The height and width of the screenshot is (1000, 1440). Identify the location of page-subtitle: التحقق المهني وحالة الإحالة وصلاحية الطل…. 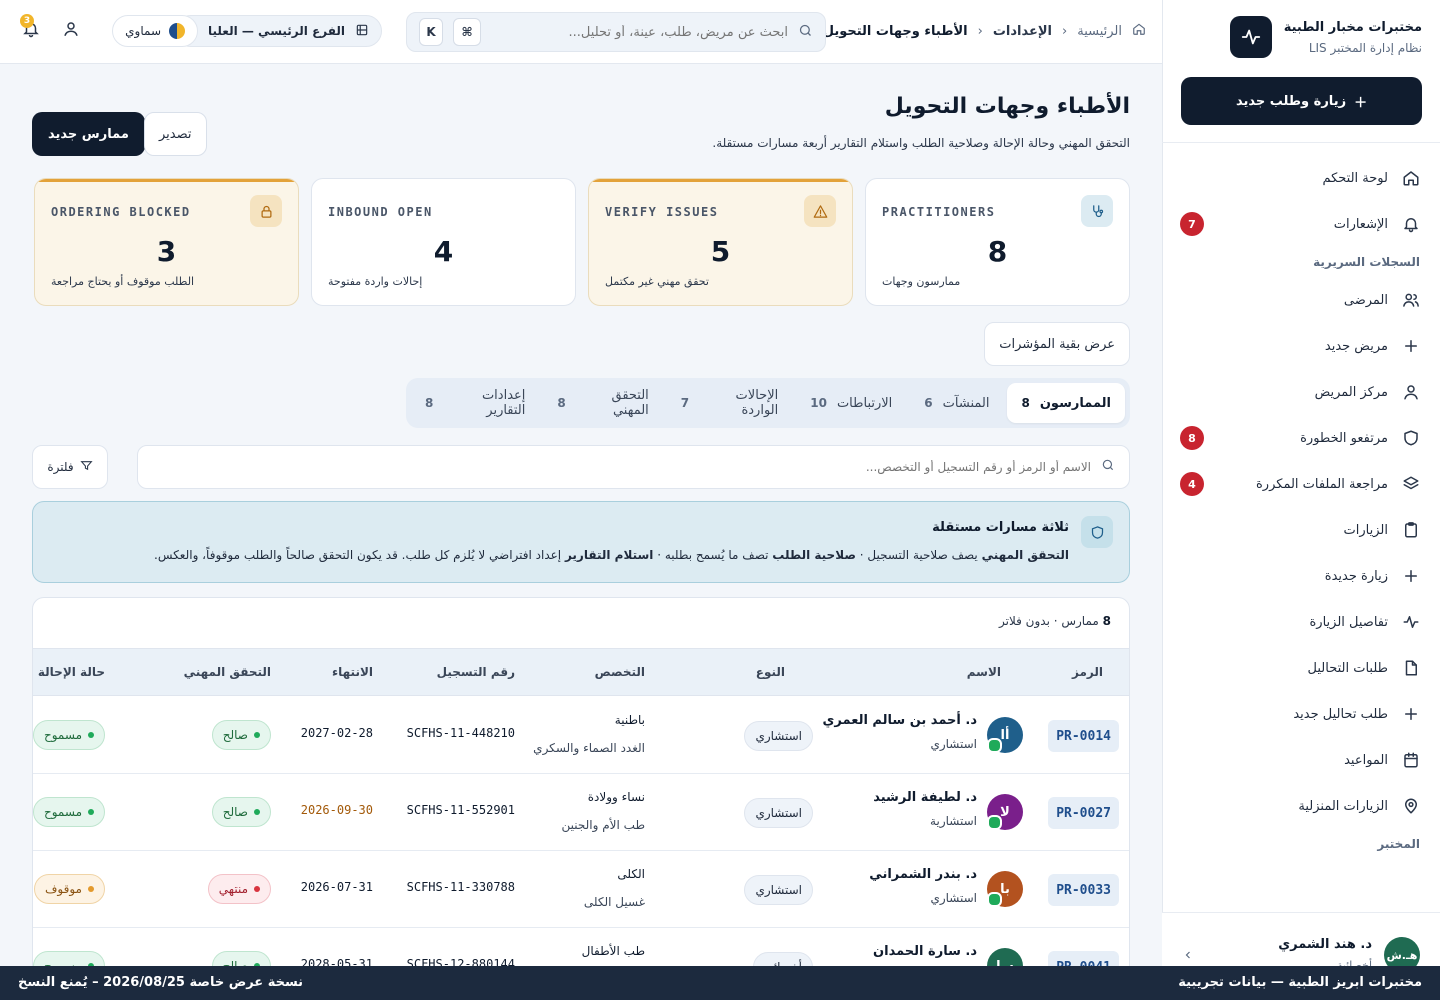
(921, 143).